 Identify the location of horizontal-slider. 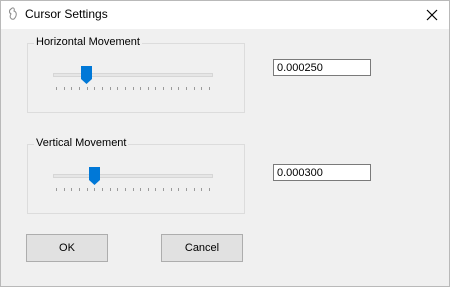
(133, 81).